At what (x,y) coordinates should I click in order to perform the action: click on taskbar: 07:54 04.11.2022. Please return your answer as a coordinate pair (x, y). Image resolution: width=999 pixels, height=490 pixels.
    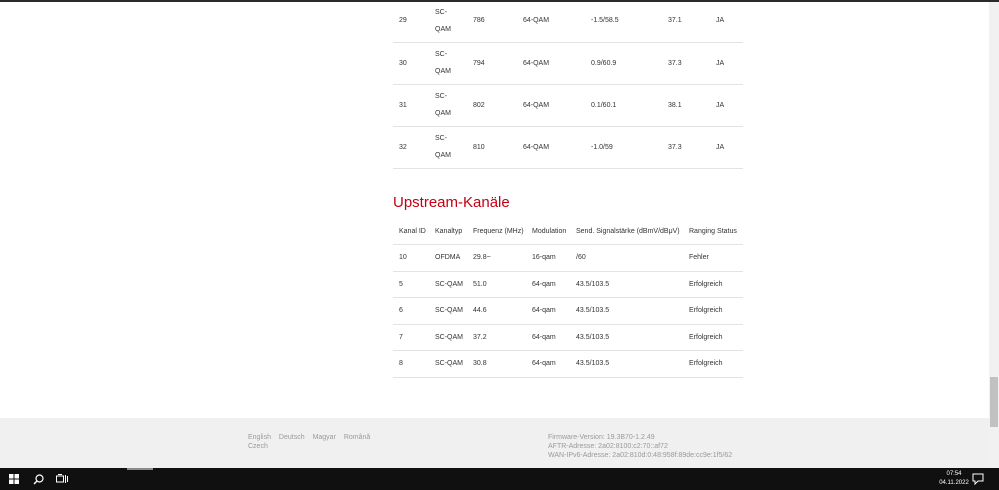
    Looking at the image, I should click on (499, 479).